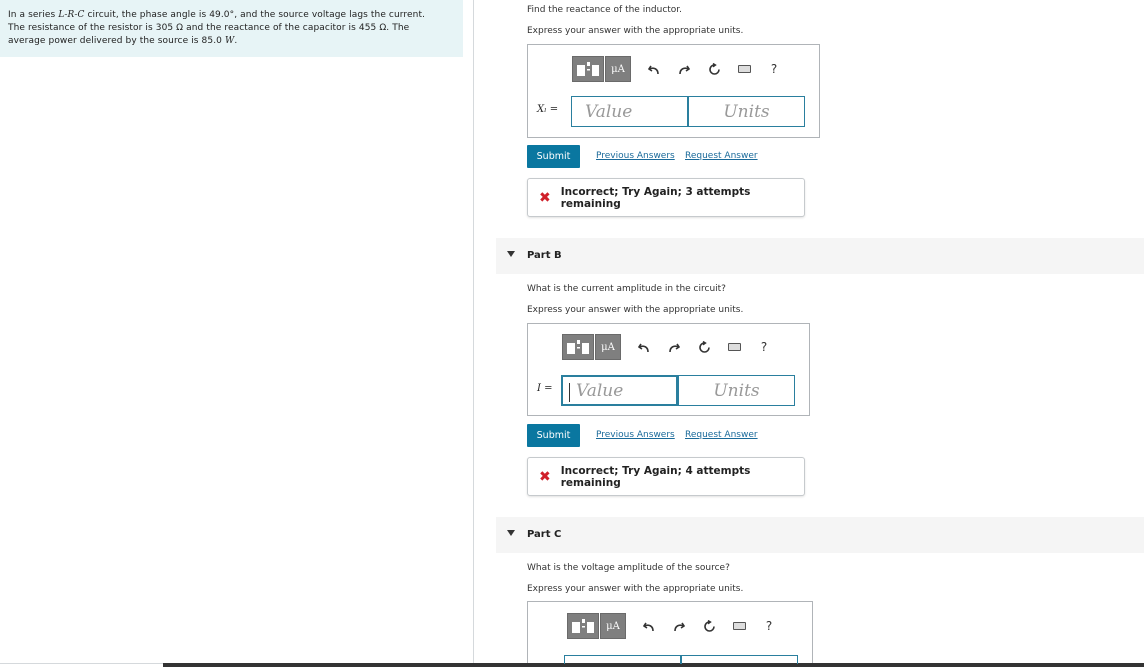 The height and width of the screenshot is (667, 1144). I want to click on part-a-variable-label: Xₗ =, so click(548, 109).